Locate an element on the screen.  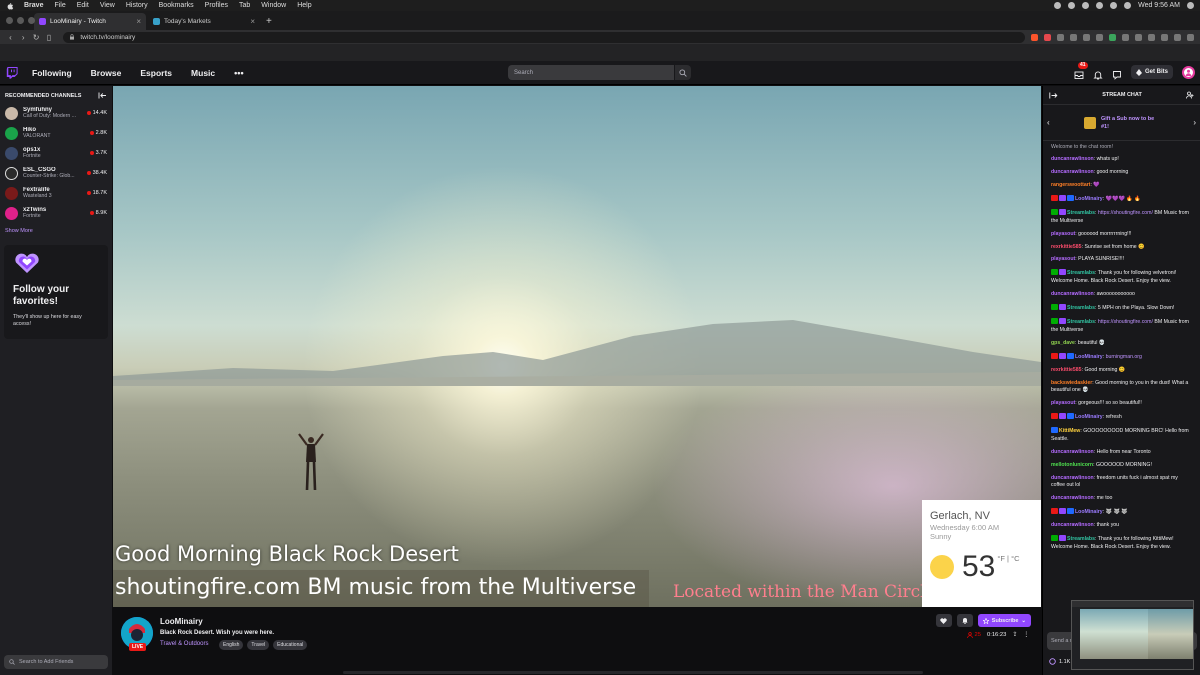
browser-tab-twitch: LooMinairy - Twitch × is located at coordinates (90, 21).